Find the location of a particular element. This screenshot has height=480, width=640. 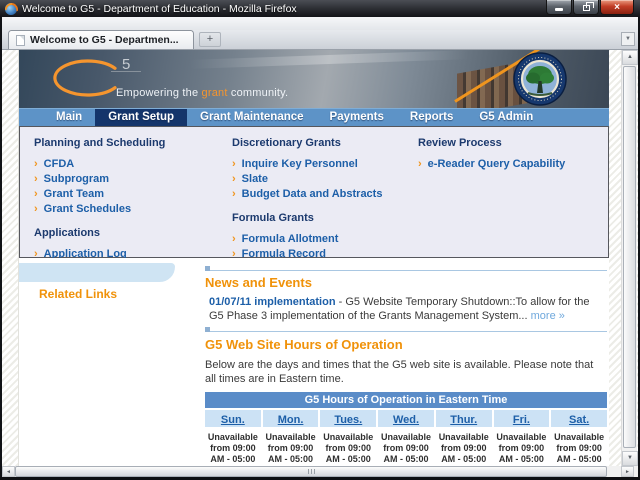

nav-payments: Payments is located at coordinates (357, 117).